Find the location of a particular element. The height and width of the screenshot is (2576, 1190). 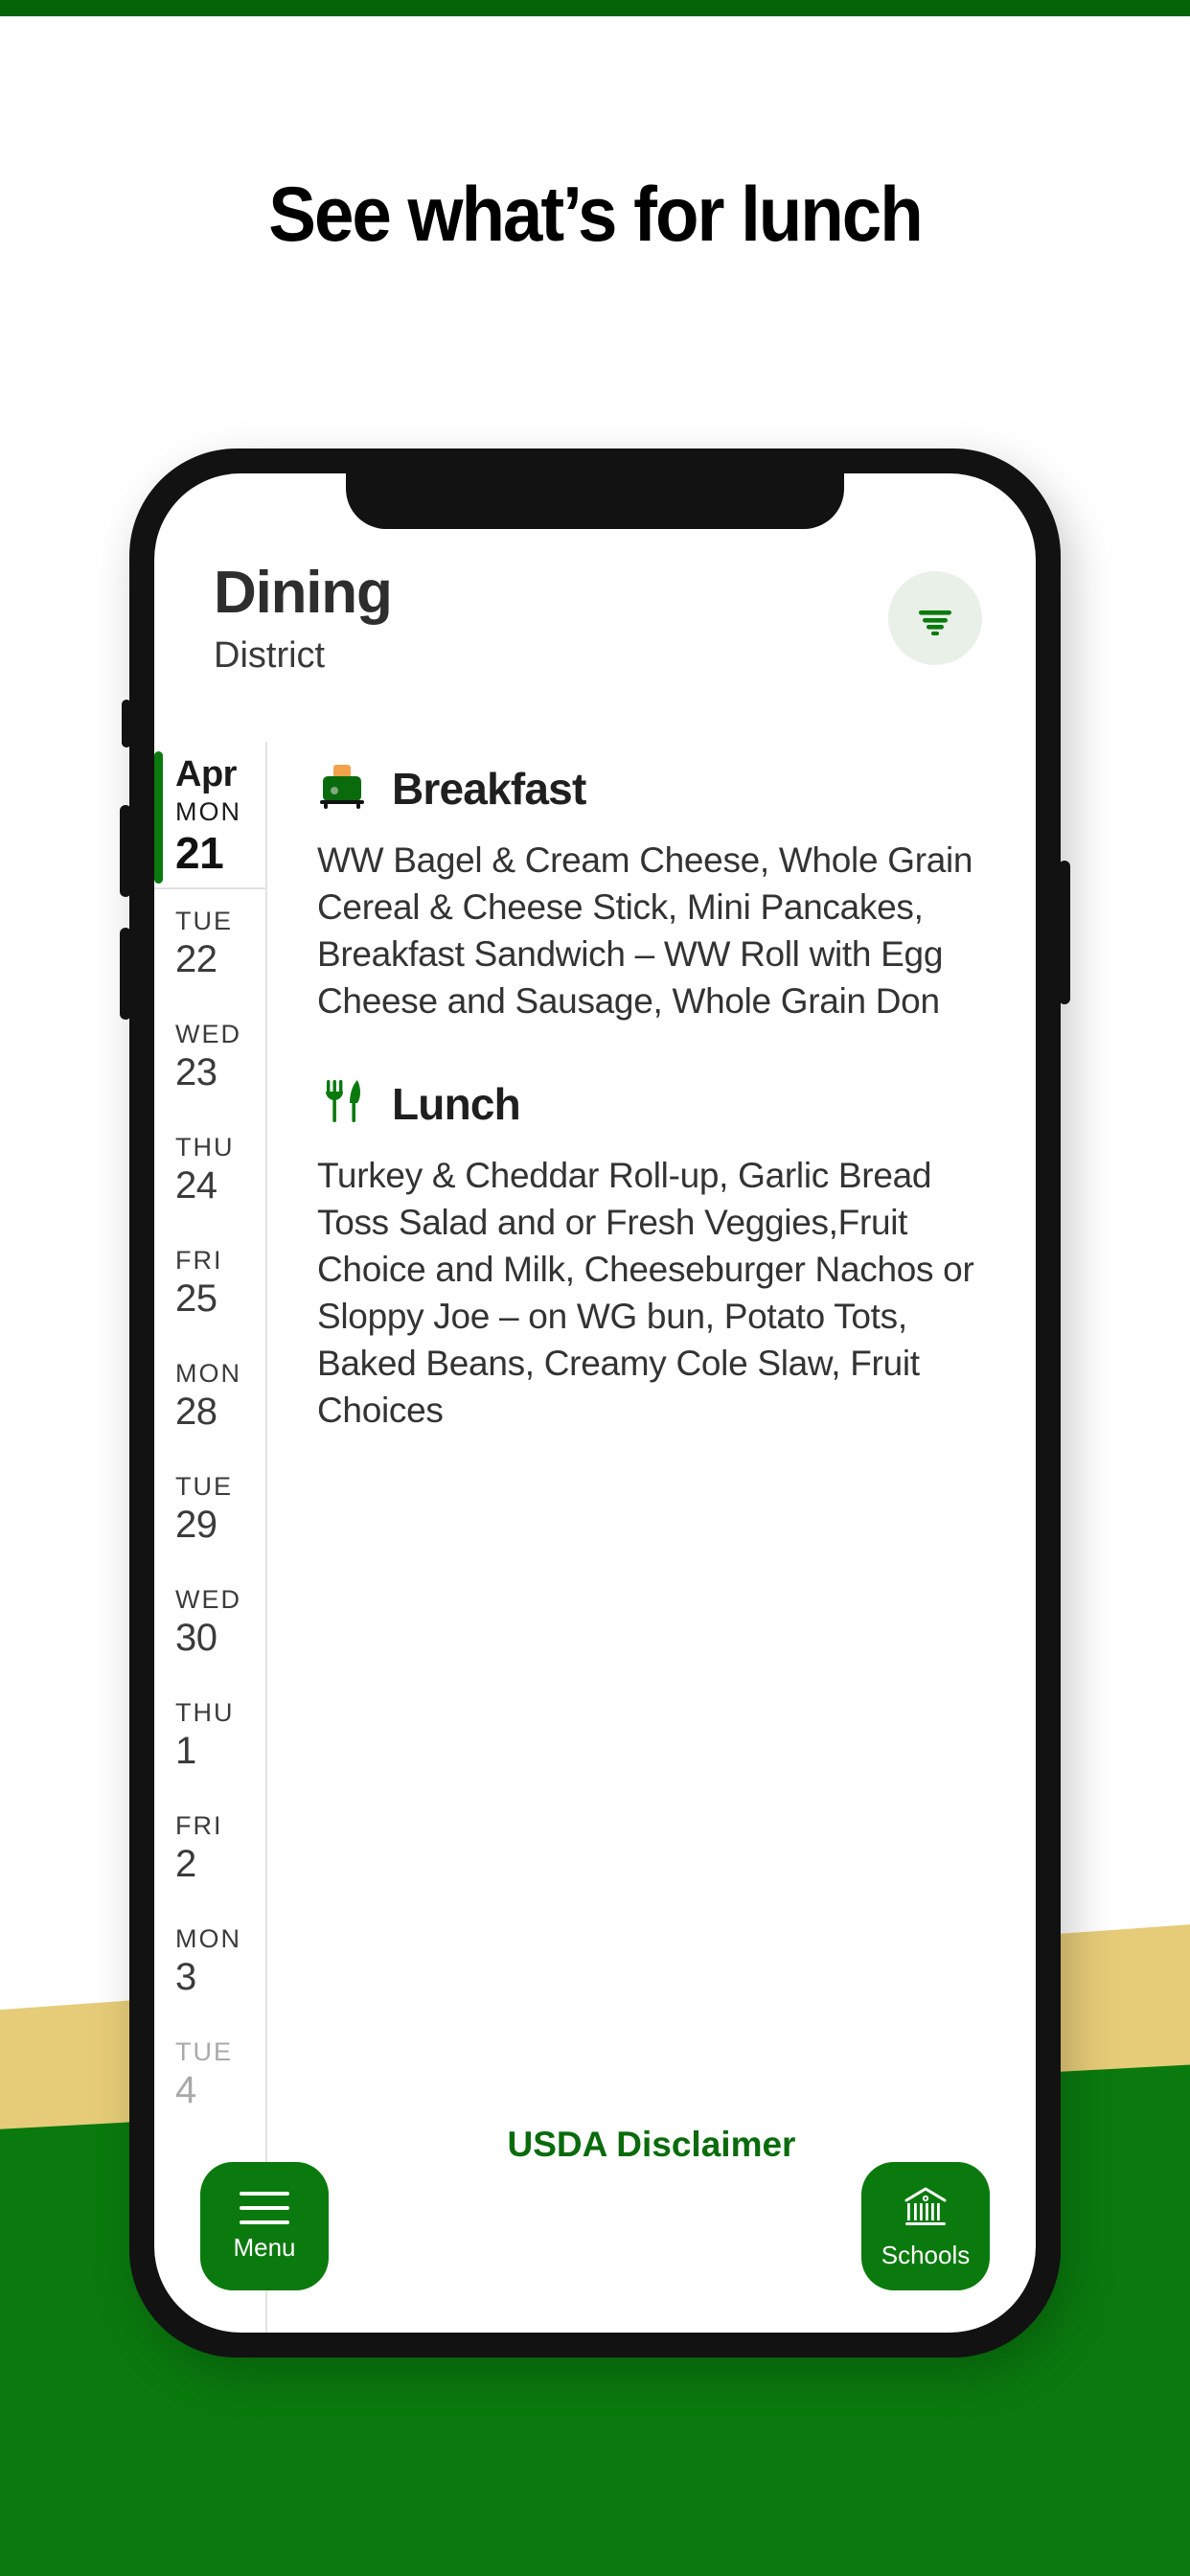

meal-title: Breakfast is located at coordinates (489, 788).